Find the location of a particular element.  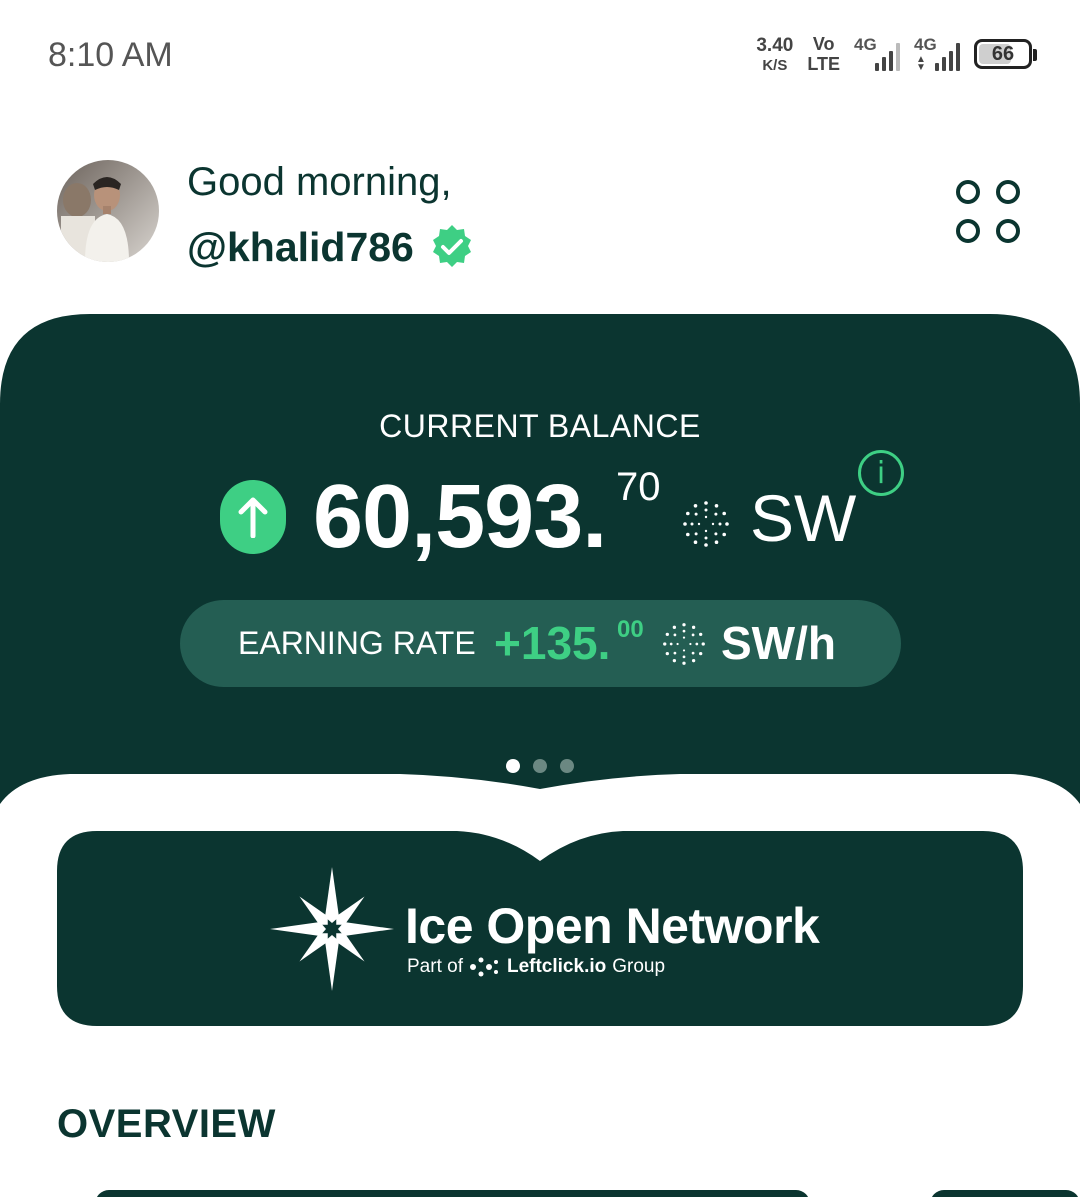

volte-line1: Vo is located at coordinates (823, 44).